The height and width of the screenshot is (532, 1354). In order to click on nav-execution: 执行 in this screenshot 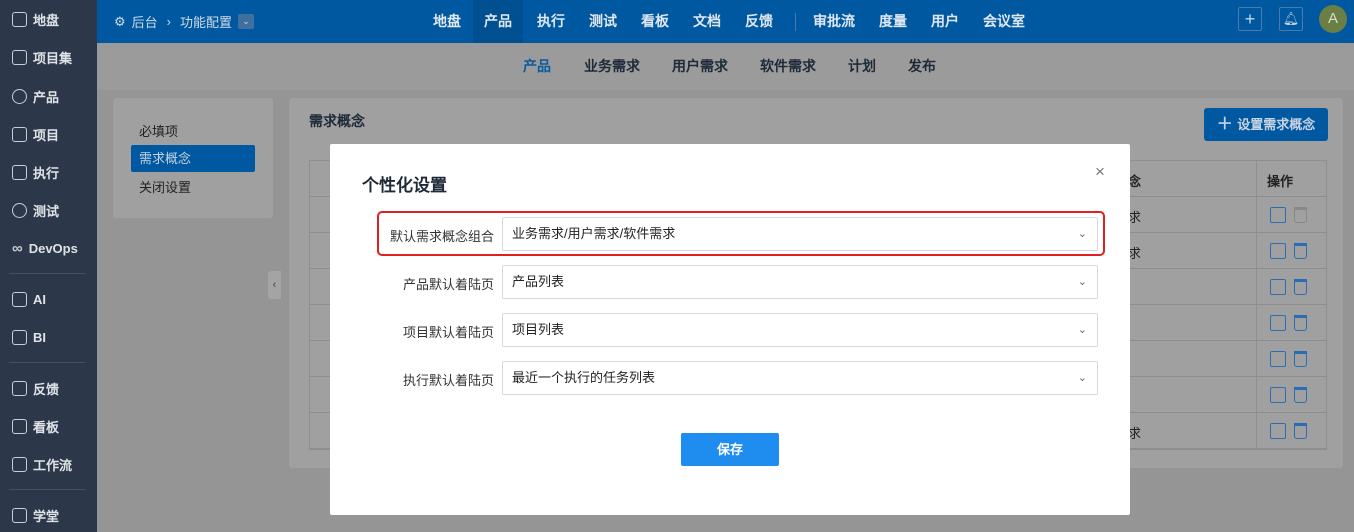, I will do `click(551, 21)`.